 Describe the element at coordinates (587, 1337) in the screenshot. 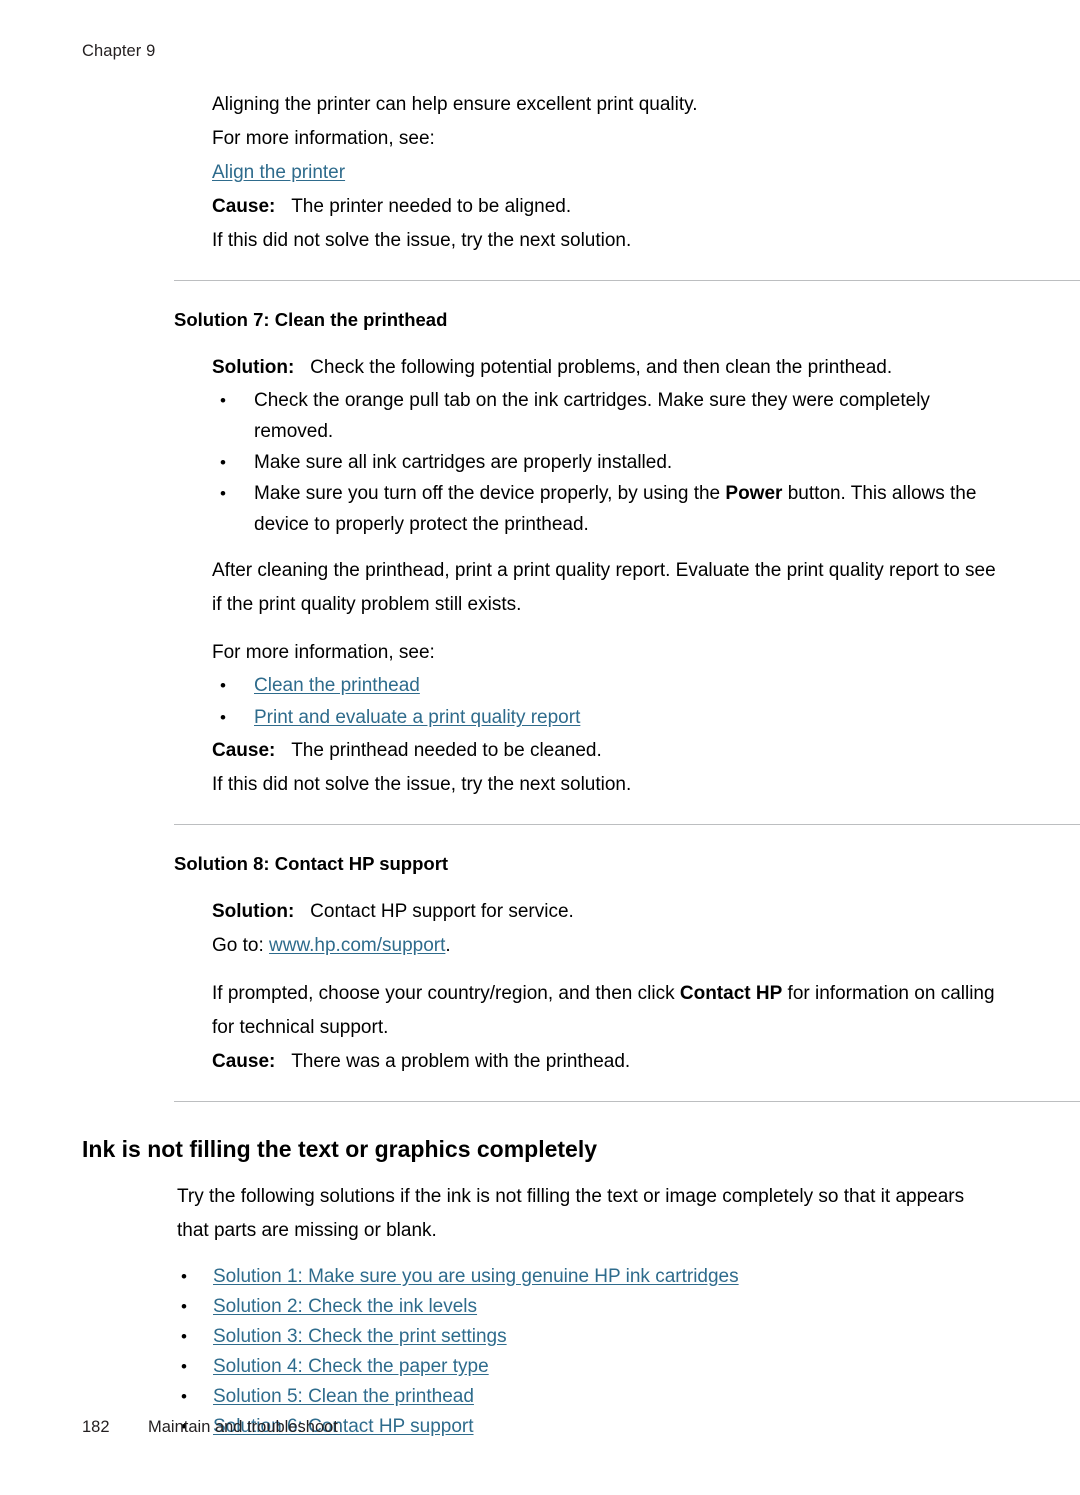

I see `ink-solution-link-3: Solution 3: Check the print settings` at that location.